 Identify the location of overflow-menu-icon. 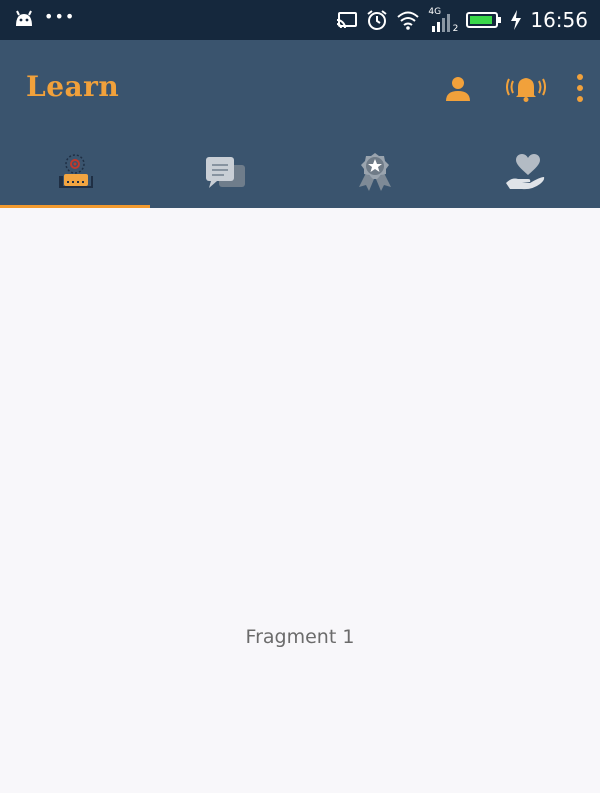
(580, 88).